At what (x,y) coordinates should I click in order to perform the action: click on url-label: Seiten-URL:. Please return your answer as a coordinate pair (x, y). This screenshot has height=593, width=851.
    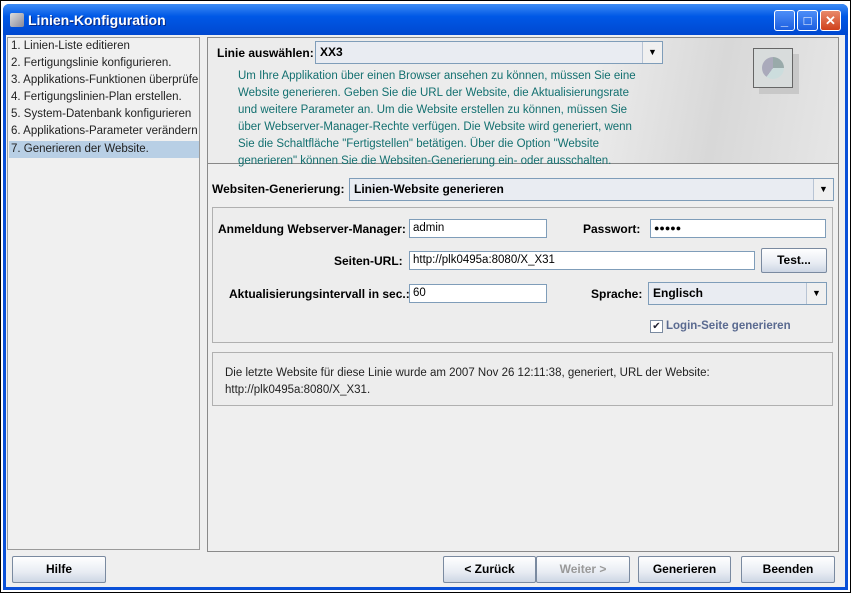
    Looking at the image, I should click on (368, 261).